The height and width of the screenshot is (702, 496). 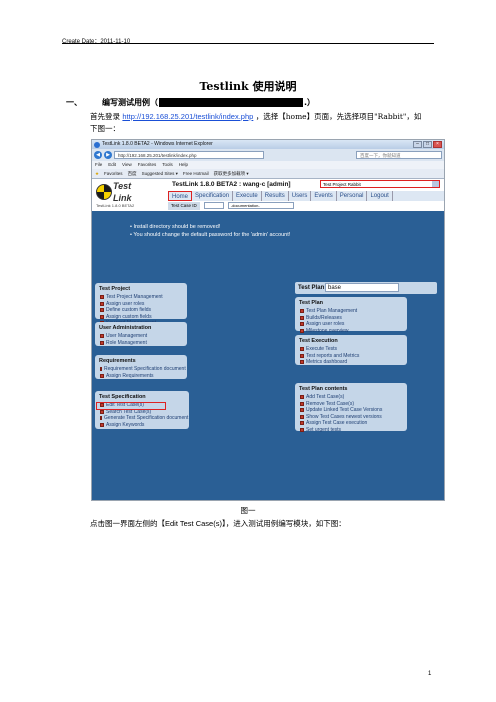 I want to click on section-label-start: 编写测试用例（, so click(x=130, y=102).